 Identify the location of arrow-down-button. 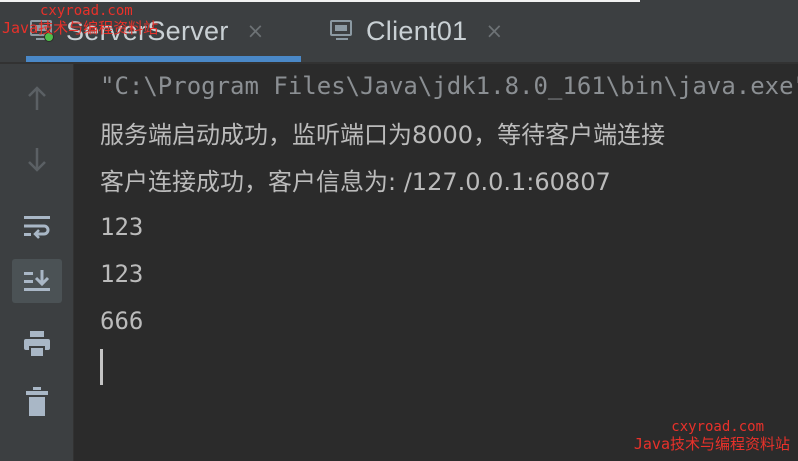
(37, 159).